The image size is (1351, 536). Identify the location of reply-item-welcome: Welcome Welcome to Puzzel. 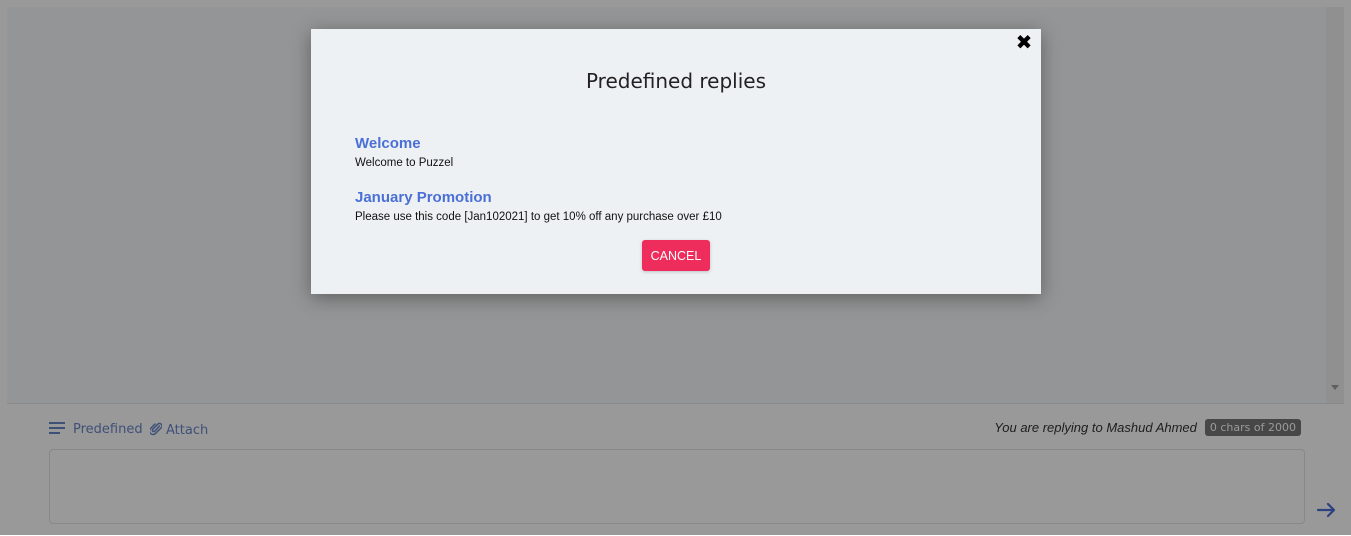
(404, 152).